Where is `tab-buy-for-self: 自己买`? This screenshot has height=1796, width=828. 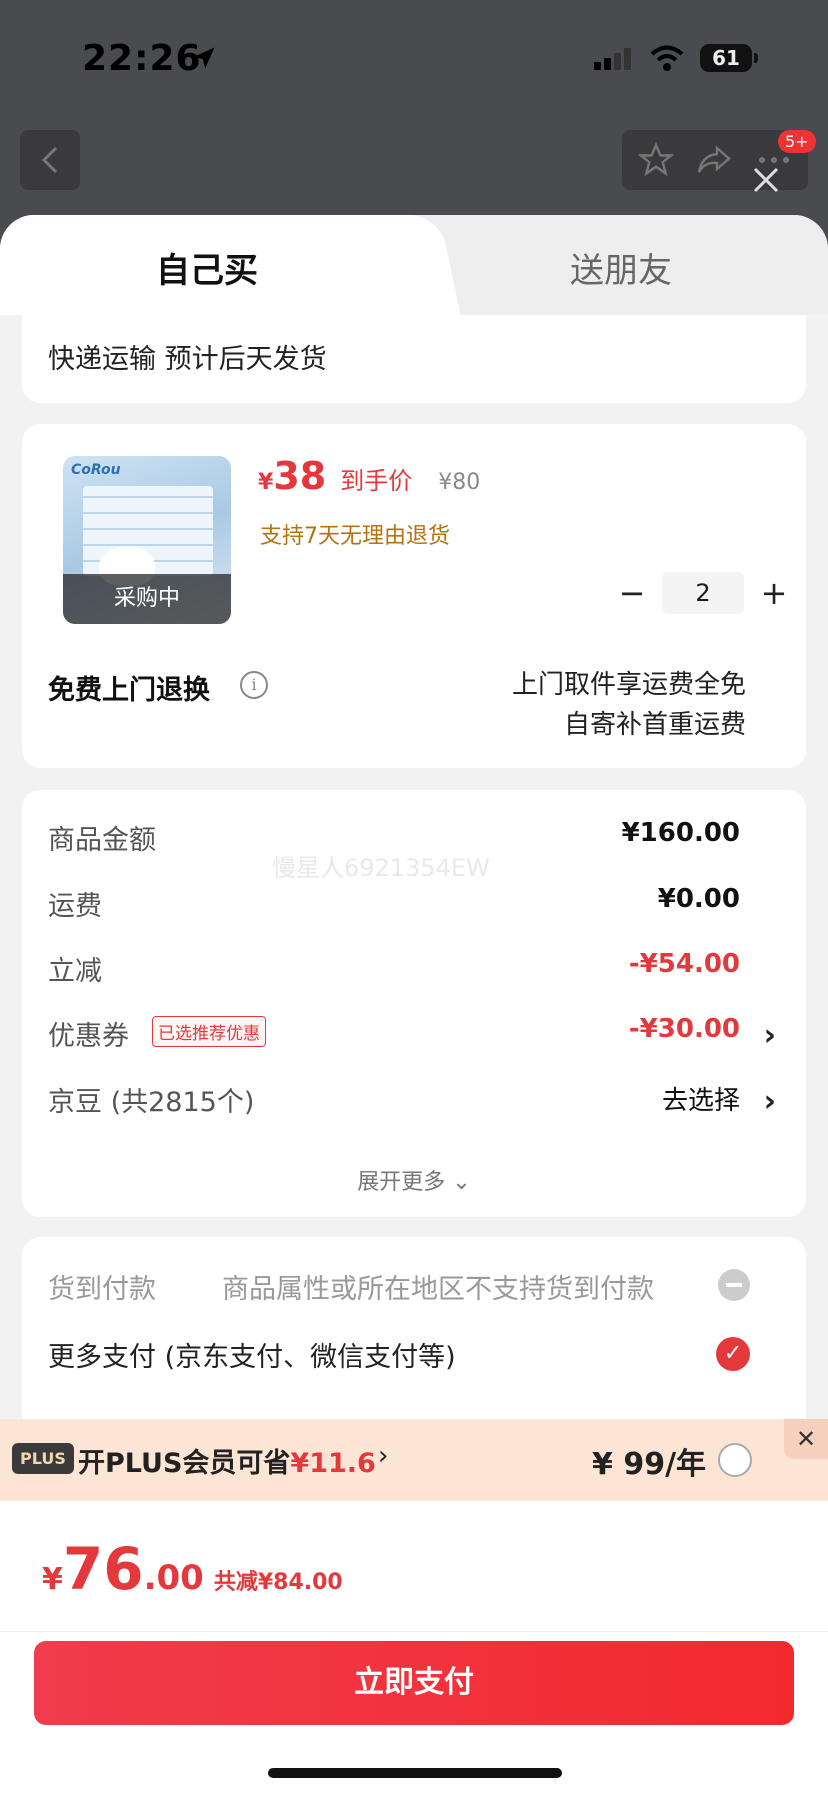
tab-buy-for-self: 自己买 is located at coordinates (207, 267).